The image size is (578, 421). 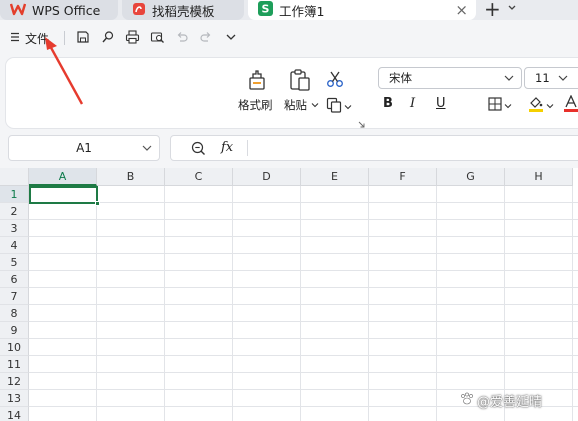 What do you see at coordinates (388, 103) in the screenshot?
I see `bold-button: B` at bounding box center [388, 103].